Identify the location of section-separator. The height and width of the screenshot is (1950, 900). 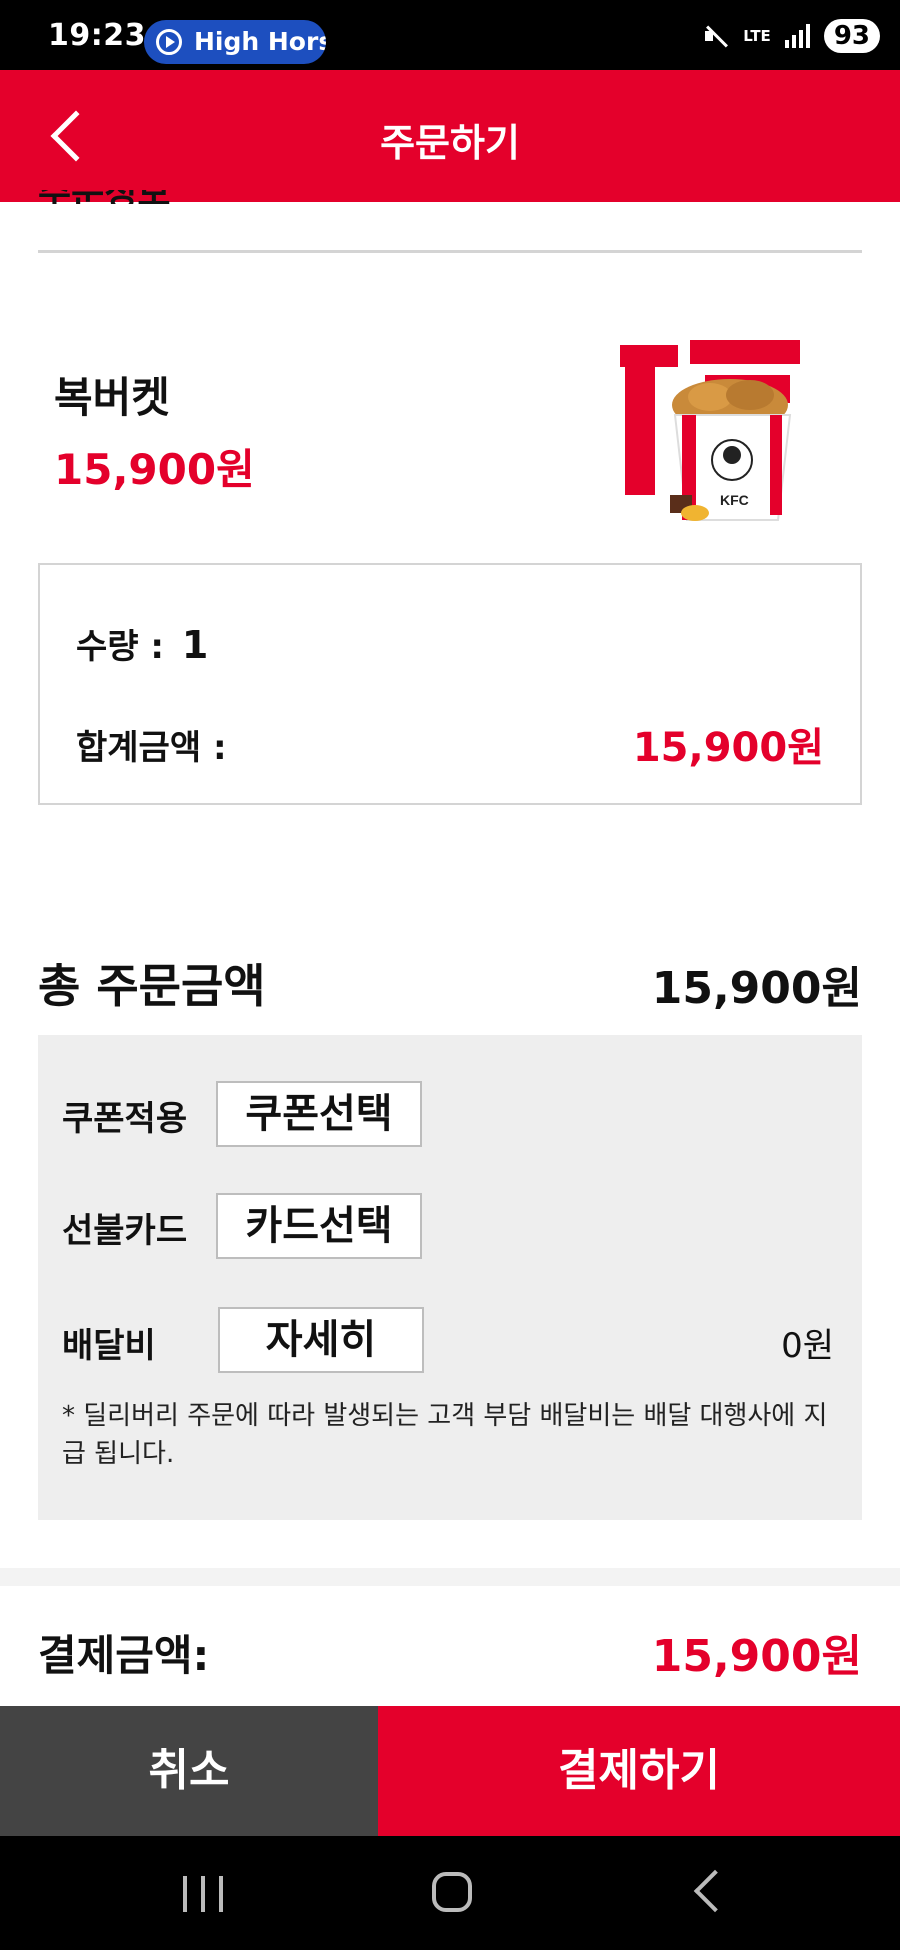
(450, 1577).